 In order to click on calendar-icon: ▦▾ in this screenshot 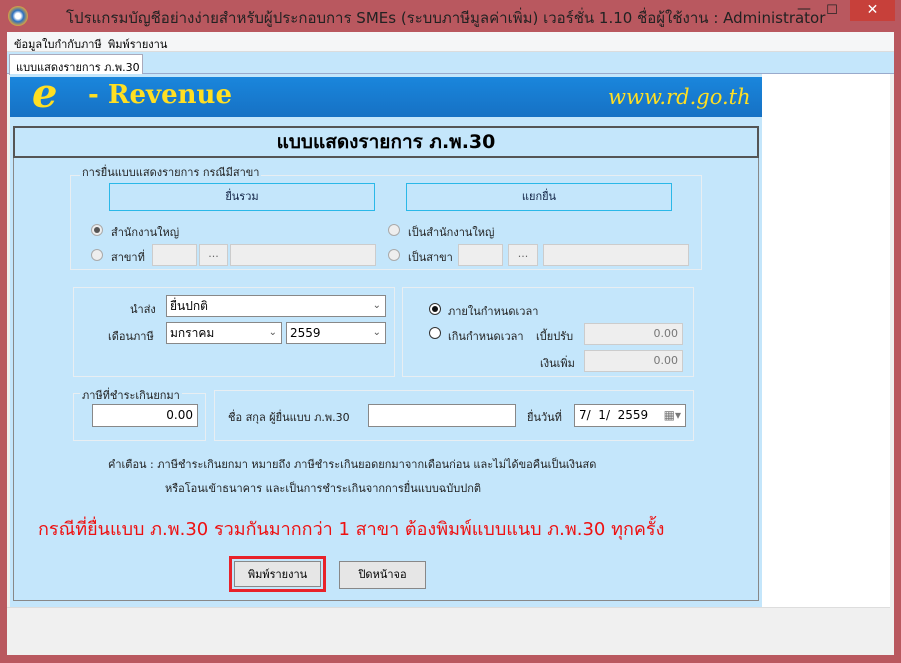, I will do `click(672, 415)`.